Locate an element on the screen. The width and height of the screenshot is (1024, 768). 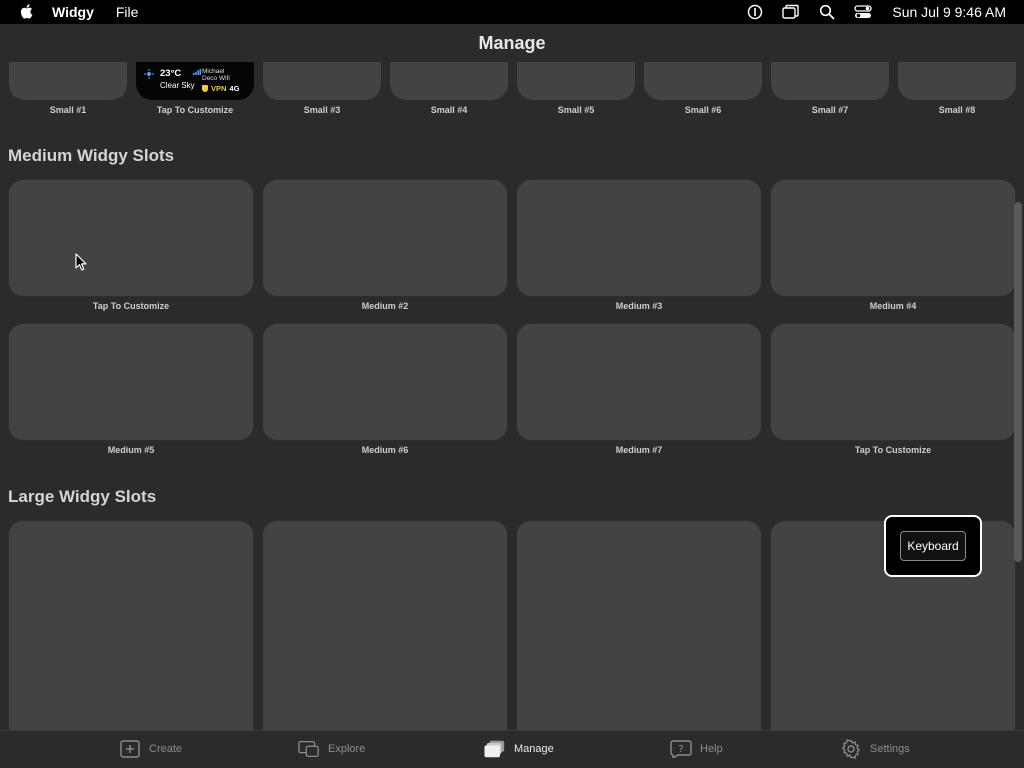
tab-create: Create is located at coordinates (150, 749).